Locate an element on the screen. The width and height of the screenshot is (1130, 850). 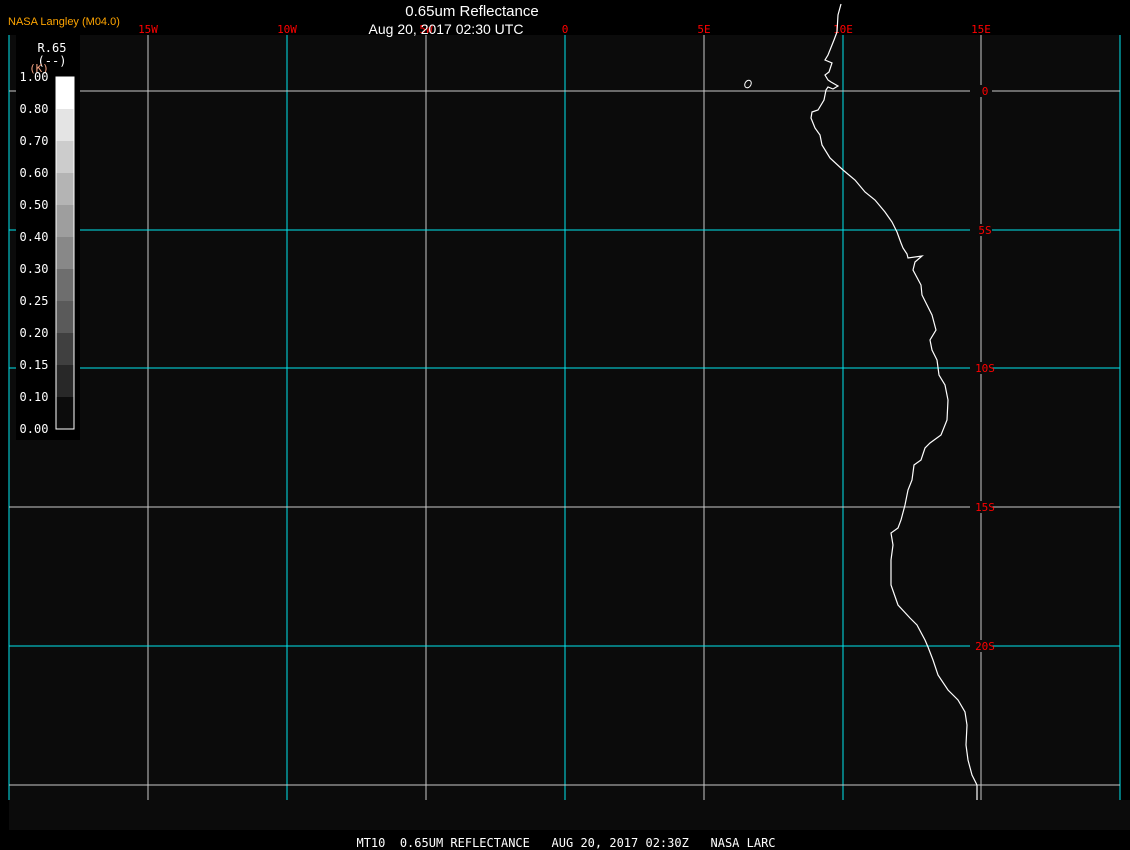
legend-tick-label: 0.60 is located at coordinates (34, 173).